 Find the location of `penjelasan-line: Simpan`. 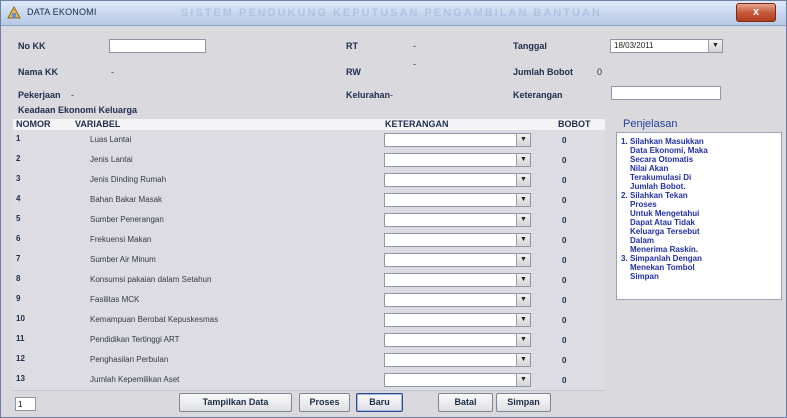

penjelasan-line: Simpan is located at coordinates (644, 276).